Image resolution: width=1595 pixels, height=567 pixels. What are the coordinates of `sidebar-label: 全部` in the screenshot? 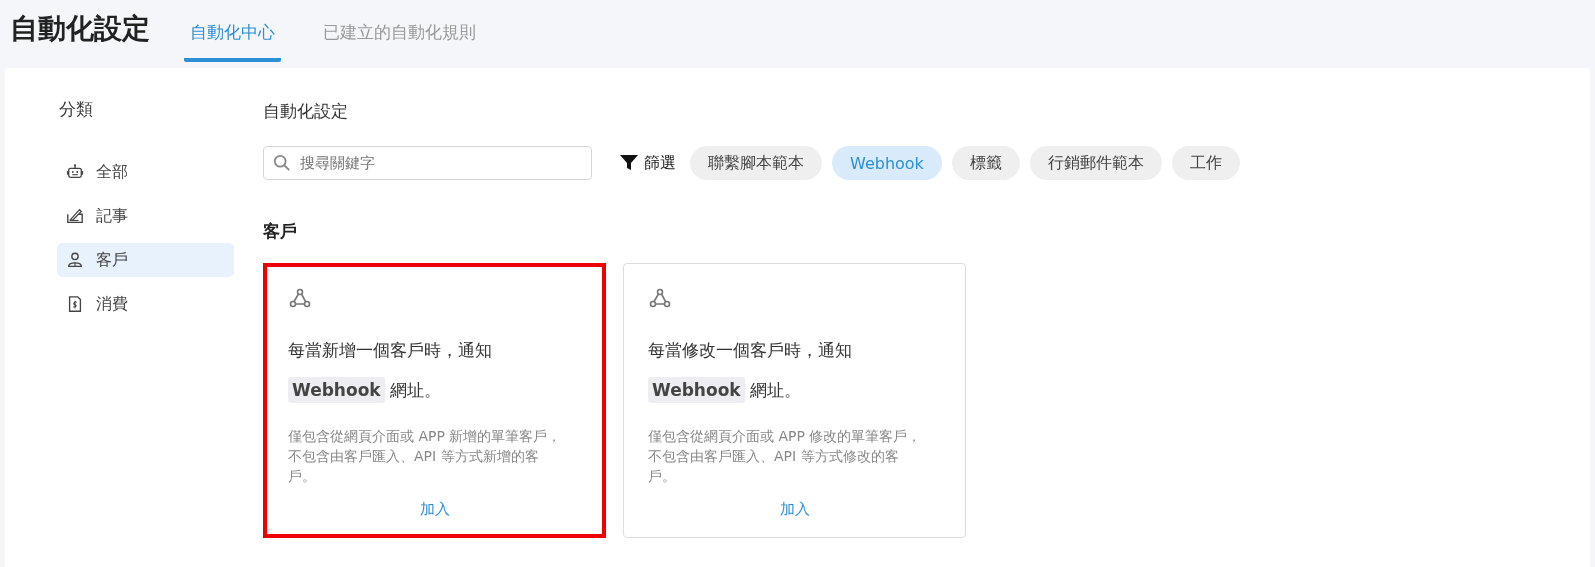 It's located at (112, 172).